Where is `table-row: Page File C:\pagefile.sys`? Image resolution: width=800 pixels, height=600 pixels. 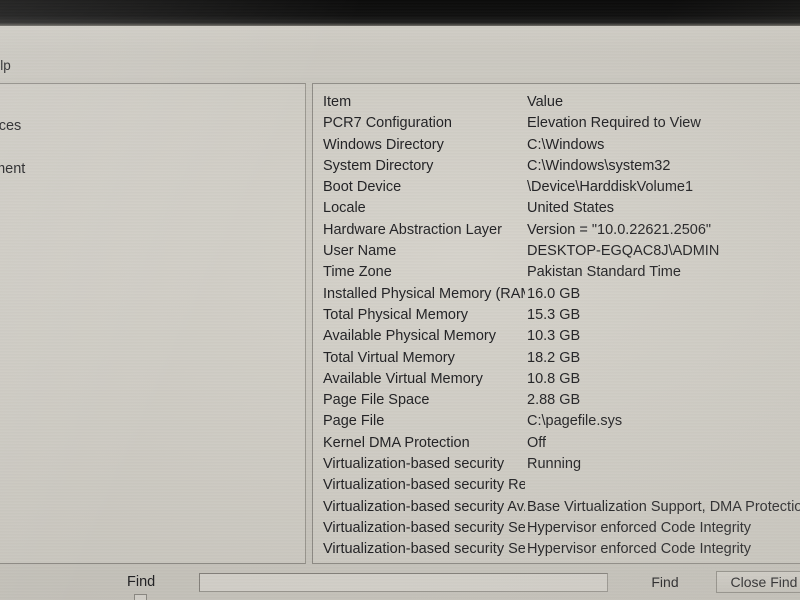 table-row: Page File C:\pagefile.sys is located at coordinates (556, 421).